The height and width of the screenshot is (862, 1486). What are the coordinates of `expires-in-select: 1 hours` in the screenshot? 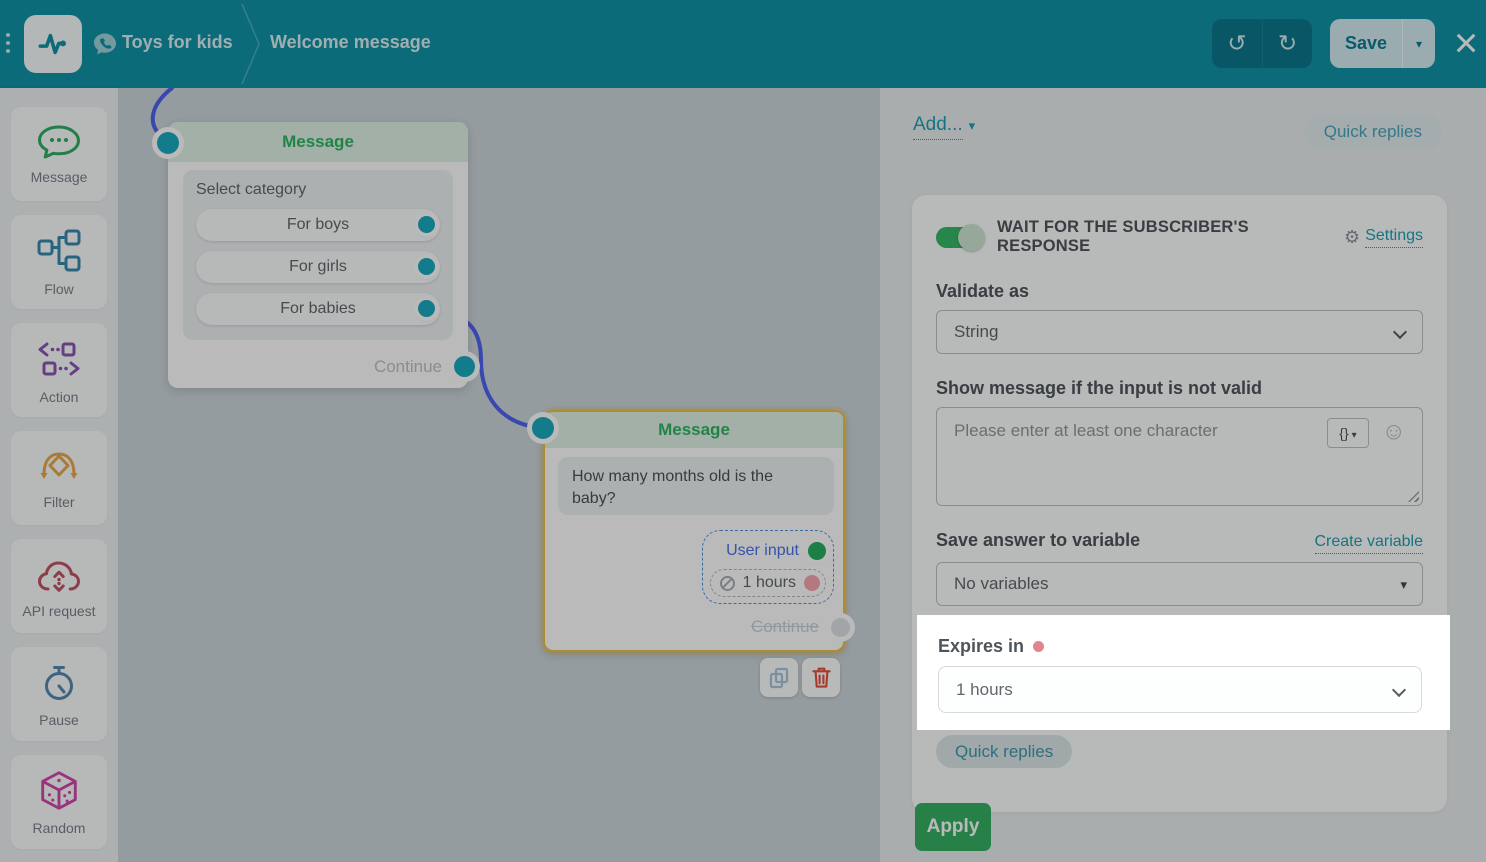 It's located at (1180, 689).